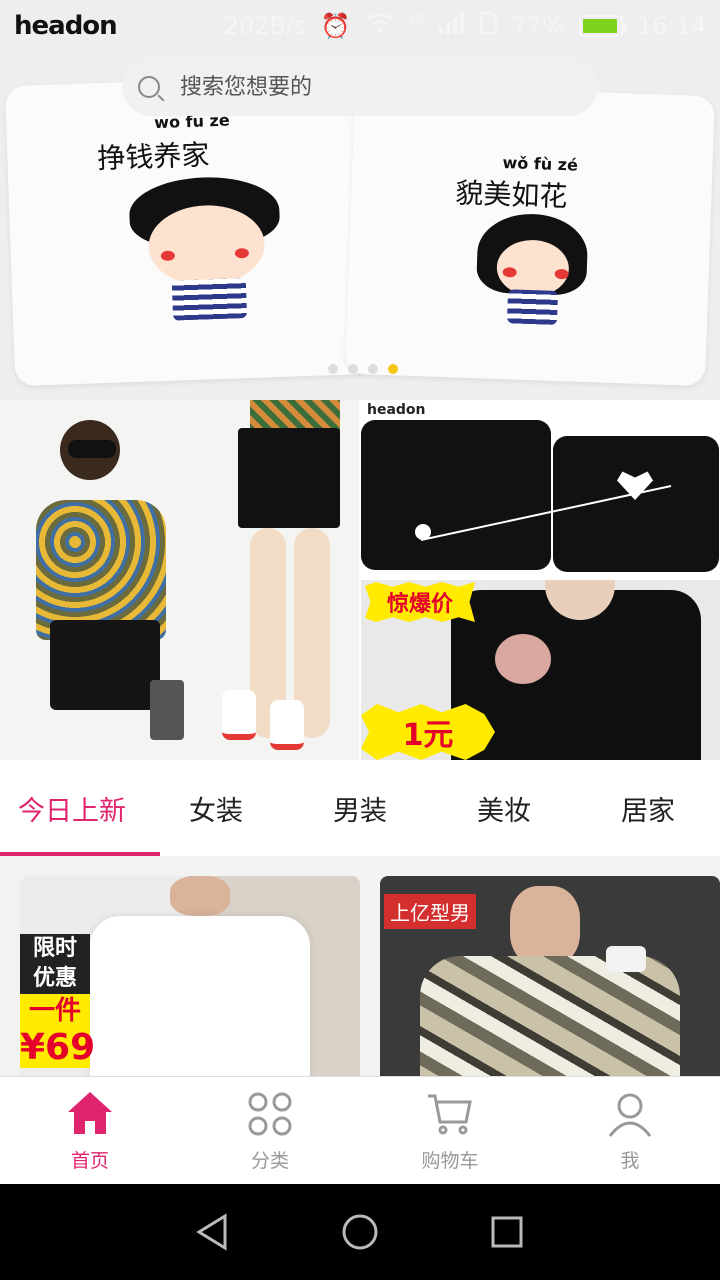  Describe the element at coordinates (430, 911) in the screenshot. I see `product-badge: 上亿型男` at that location.